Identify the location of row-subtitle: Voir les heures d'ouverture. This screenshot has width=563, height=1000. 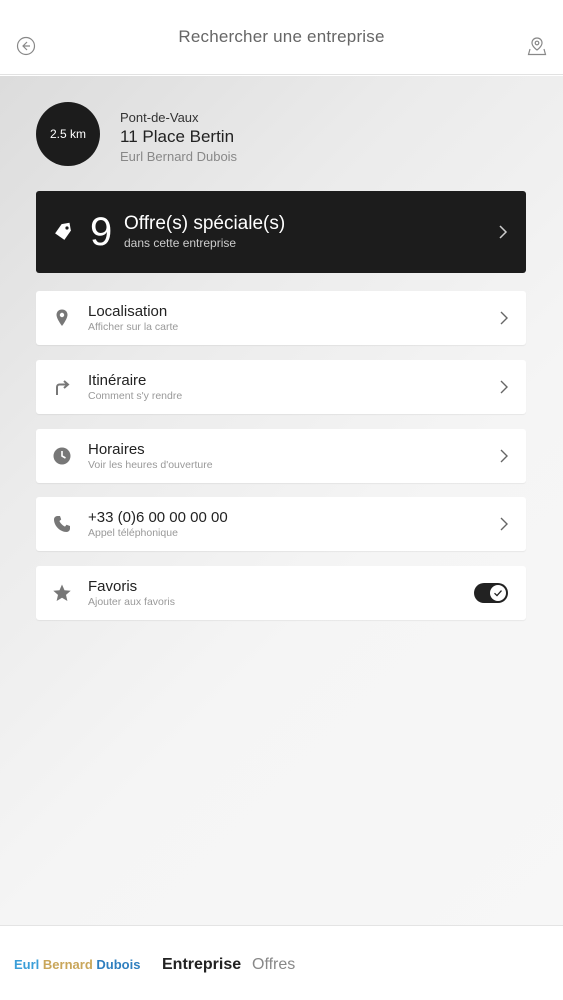
(150, 465).